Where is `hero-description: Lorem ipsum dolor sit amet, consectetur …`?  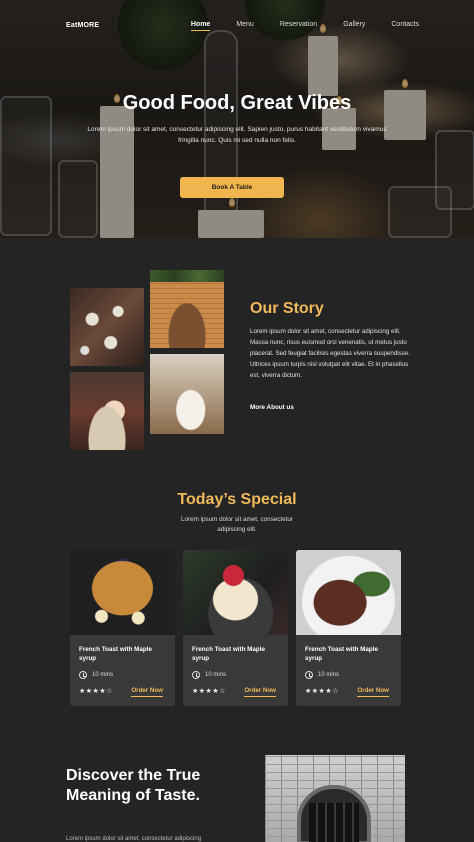 hero-description: Lorem ipsum dolor sit amet, consectetur … is located at coordinates (237, 135).